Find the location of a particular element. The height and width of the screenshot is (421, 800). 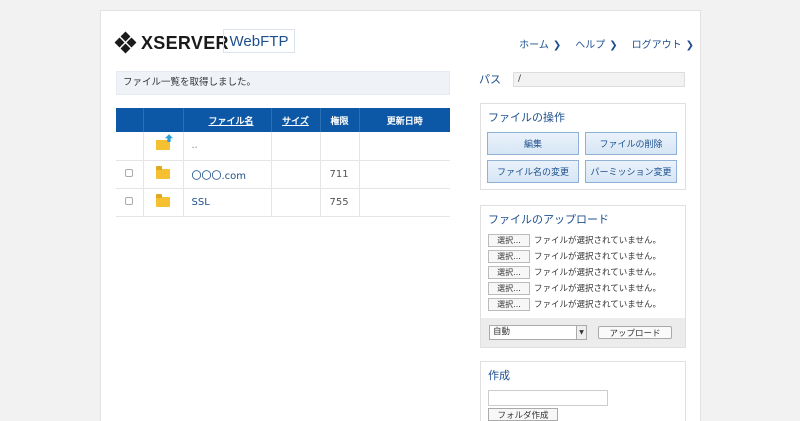

header-modified-label: 更新日時 is located at coordinates (404, 121).